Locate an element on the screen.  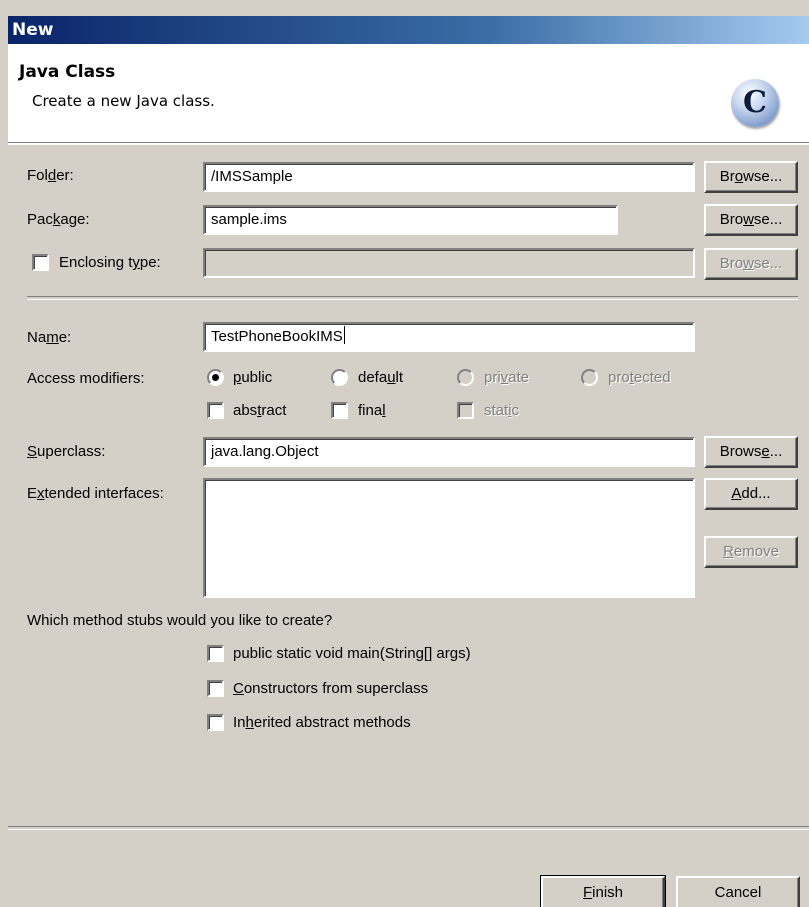
inherited-methods-label: Inherited abstract methods is located at coordinates (322, 722).